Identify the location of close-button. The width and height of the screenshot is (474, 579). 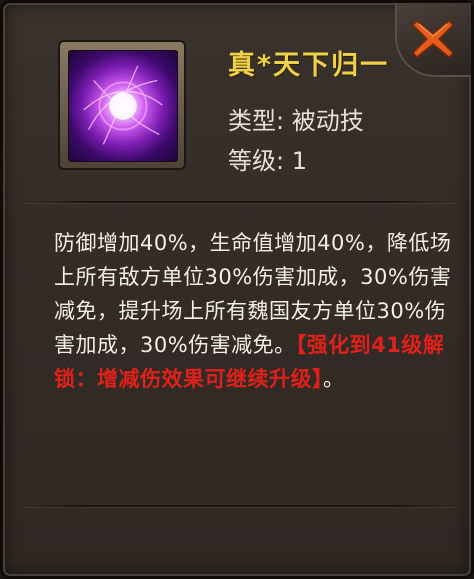
(433, 39).